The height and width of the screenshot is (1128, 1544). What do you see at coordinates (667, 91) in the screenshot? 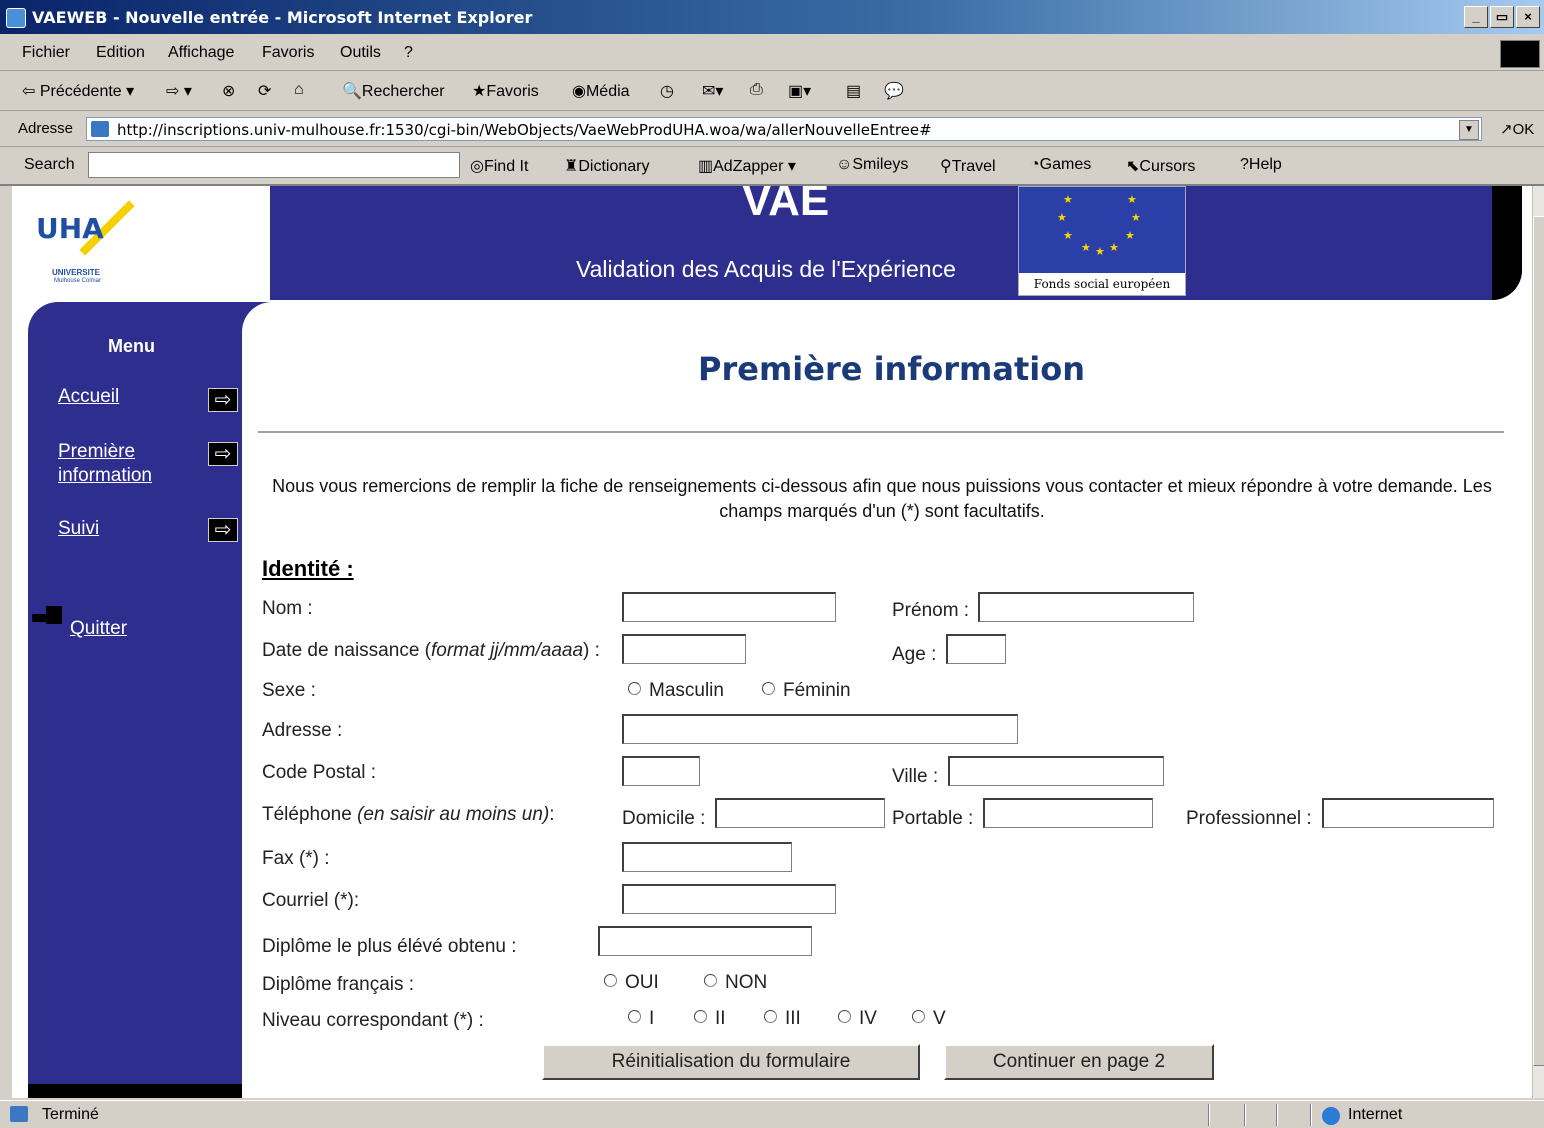
I see `history-icon: ◷` at bounding box center [667, 91].